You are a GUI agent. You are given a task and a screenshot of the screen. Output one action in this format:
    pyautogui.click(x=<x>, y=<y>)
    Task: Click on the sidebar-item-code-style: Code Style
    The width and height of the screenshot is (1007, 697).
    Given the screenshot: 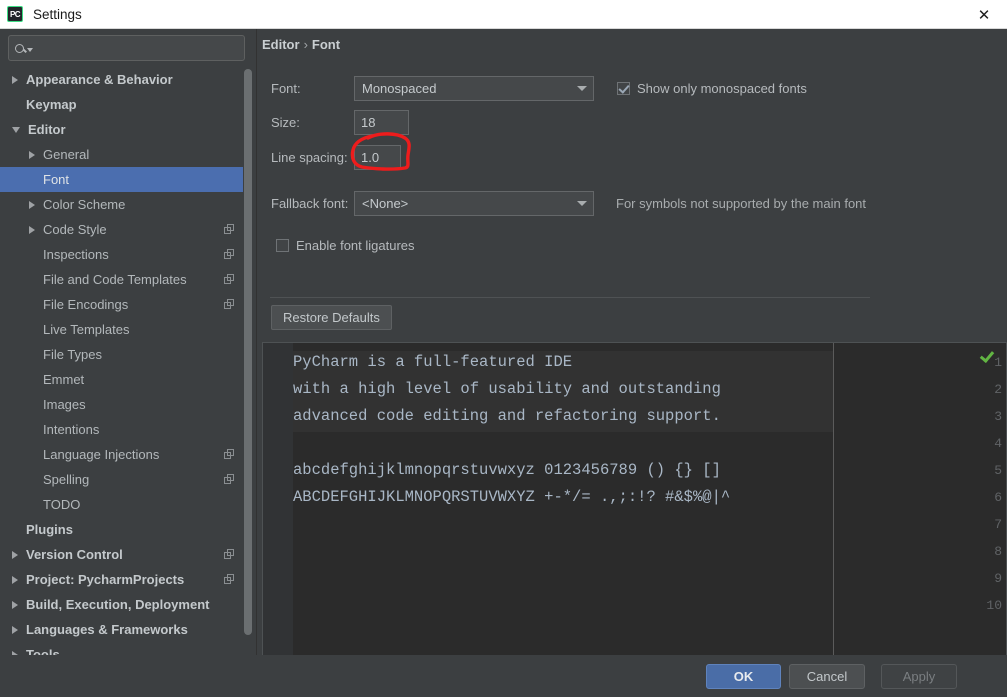 What is the action you would take?
    pyautogui.click(x=121, y=229)
    